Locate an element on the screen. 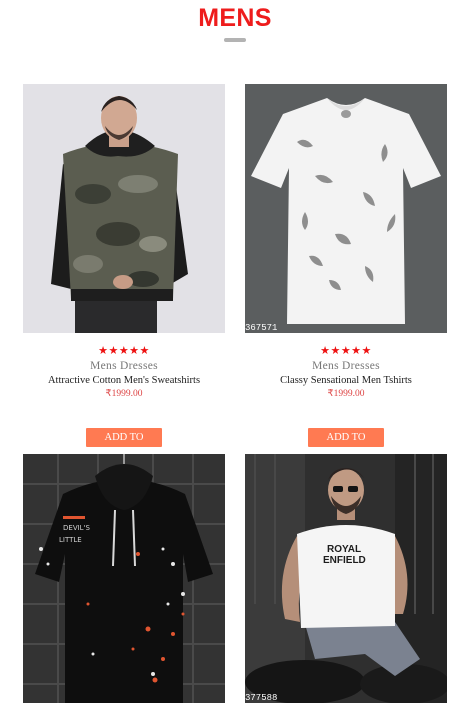 This screenshot has width=470, height=705. product-name: Classy Sensational Men Tshirts is located at coordinates (346, 380).